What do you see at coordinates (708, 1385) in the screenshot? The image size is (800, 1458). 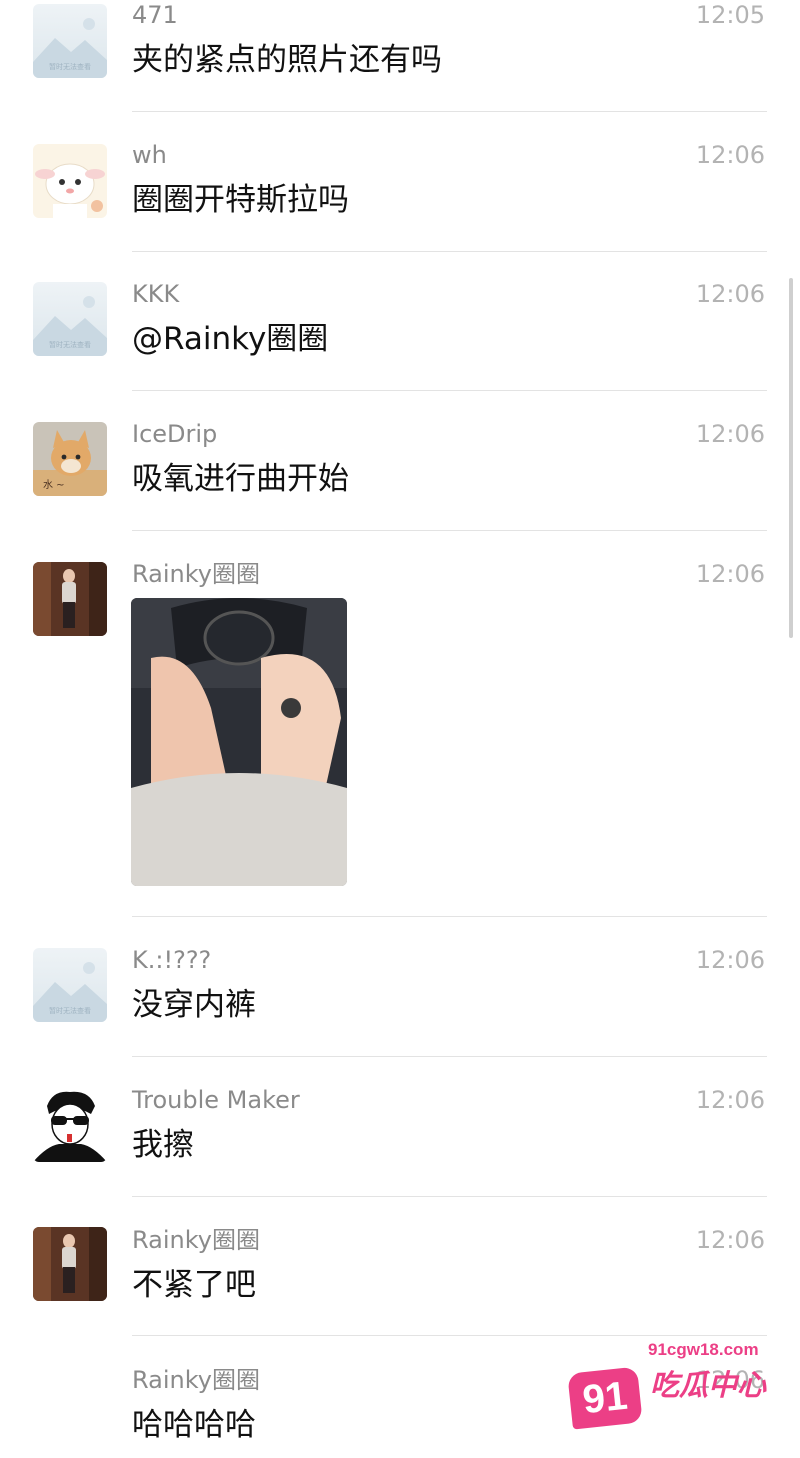 I see `watermark-name: 吃瓜中心` at bounding box center [708, 1385].